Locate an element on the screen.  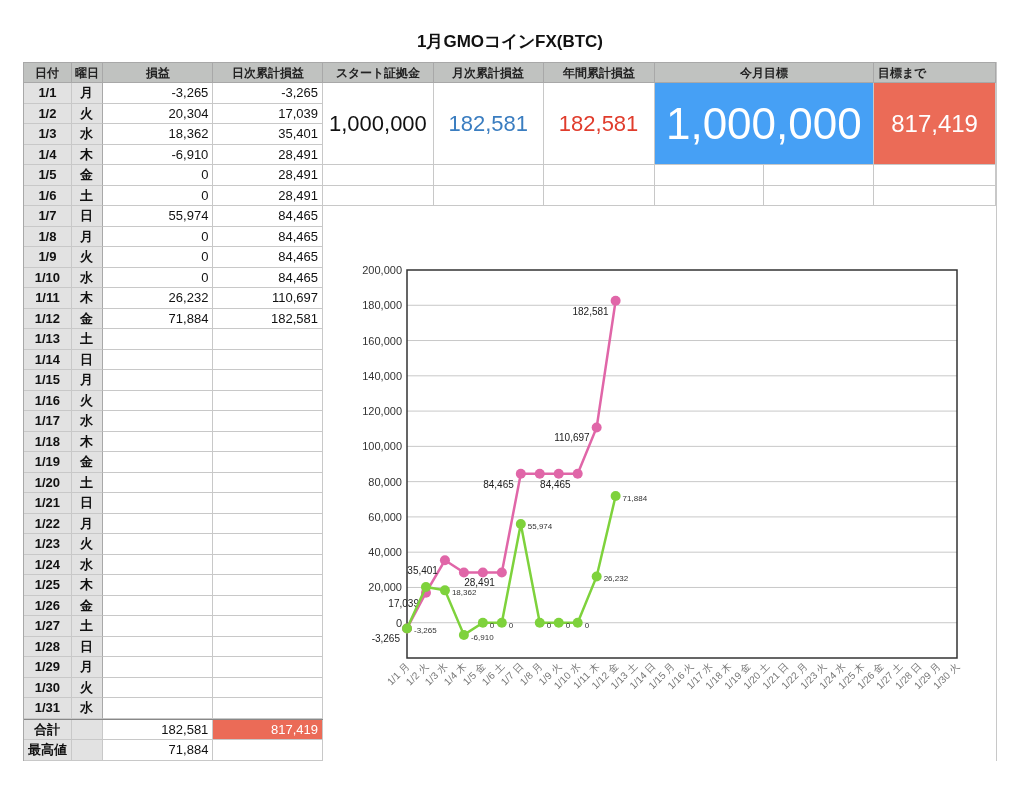
date-cell: 1/8 is located at coordinates (48, 236).